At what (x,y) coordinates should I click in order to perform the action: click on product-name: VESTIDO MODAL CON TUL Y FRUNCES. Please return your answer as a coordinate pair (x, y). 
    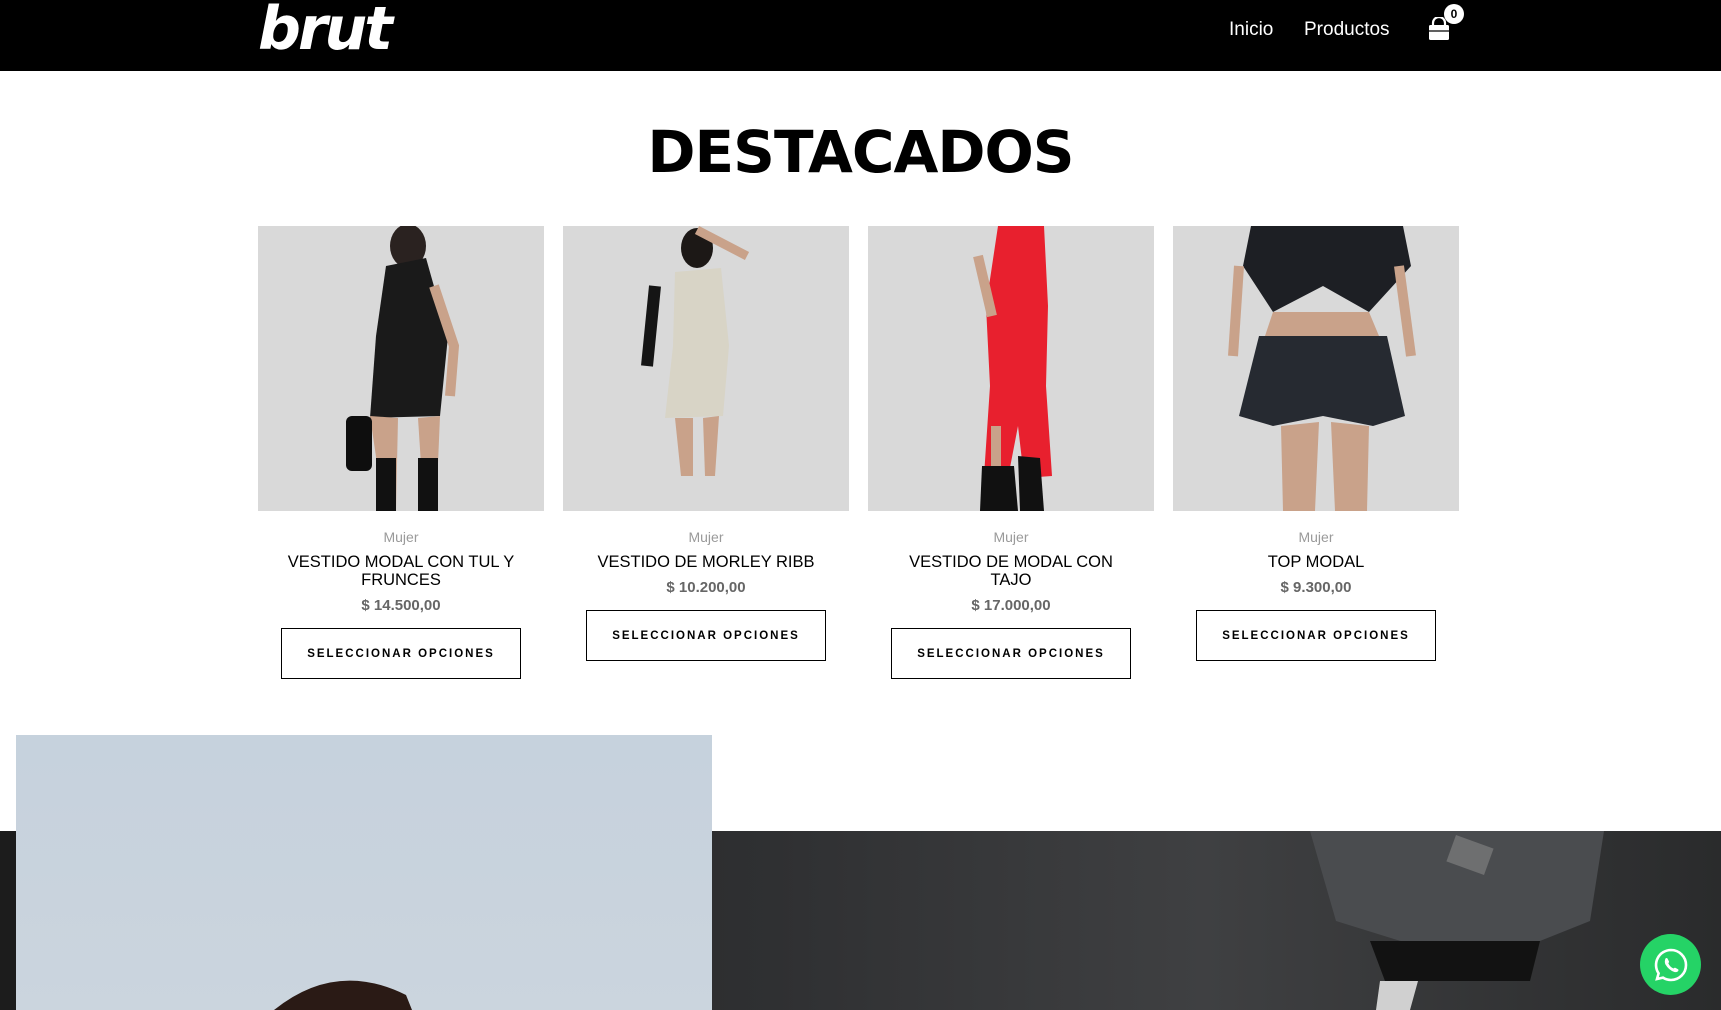
    Looking at the image, I should click on (401, 571).